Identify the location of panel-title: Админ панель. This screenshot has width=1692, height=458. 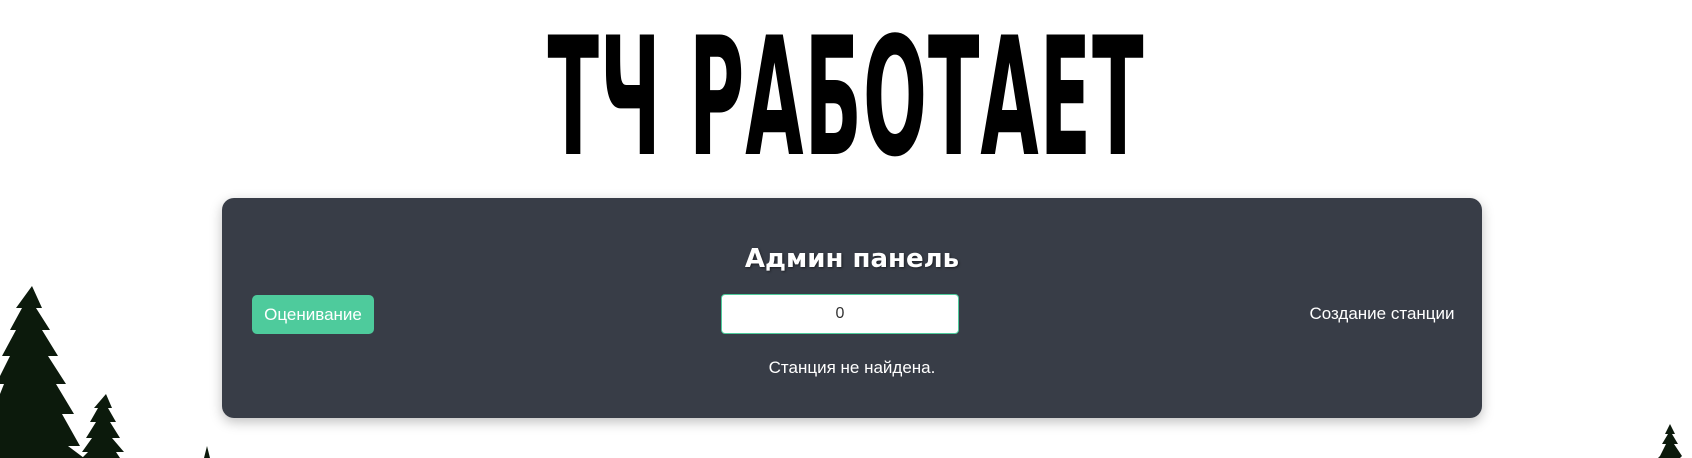
(852, 259).